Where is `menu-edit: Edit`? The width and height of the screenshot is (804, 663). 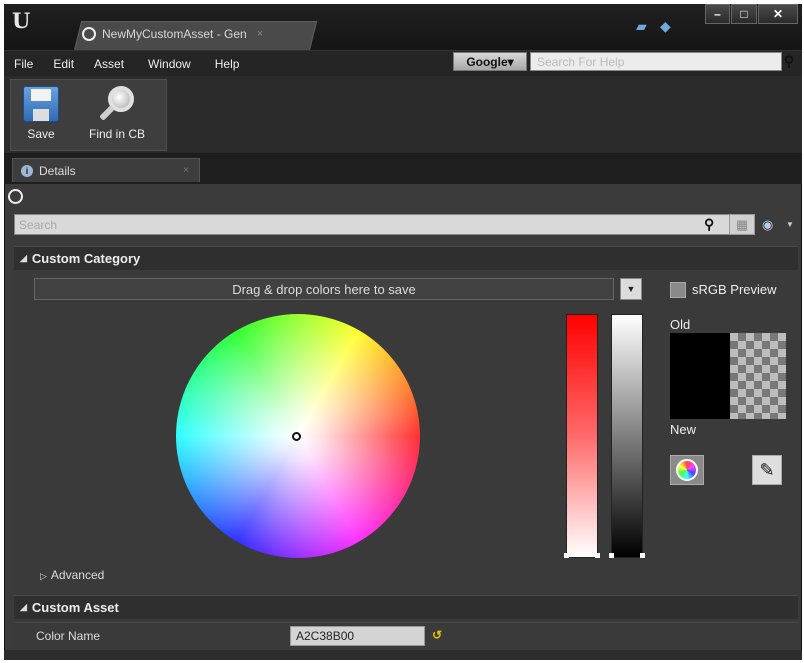
menu-edit: Edit is located at coordinates (63, 64).